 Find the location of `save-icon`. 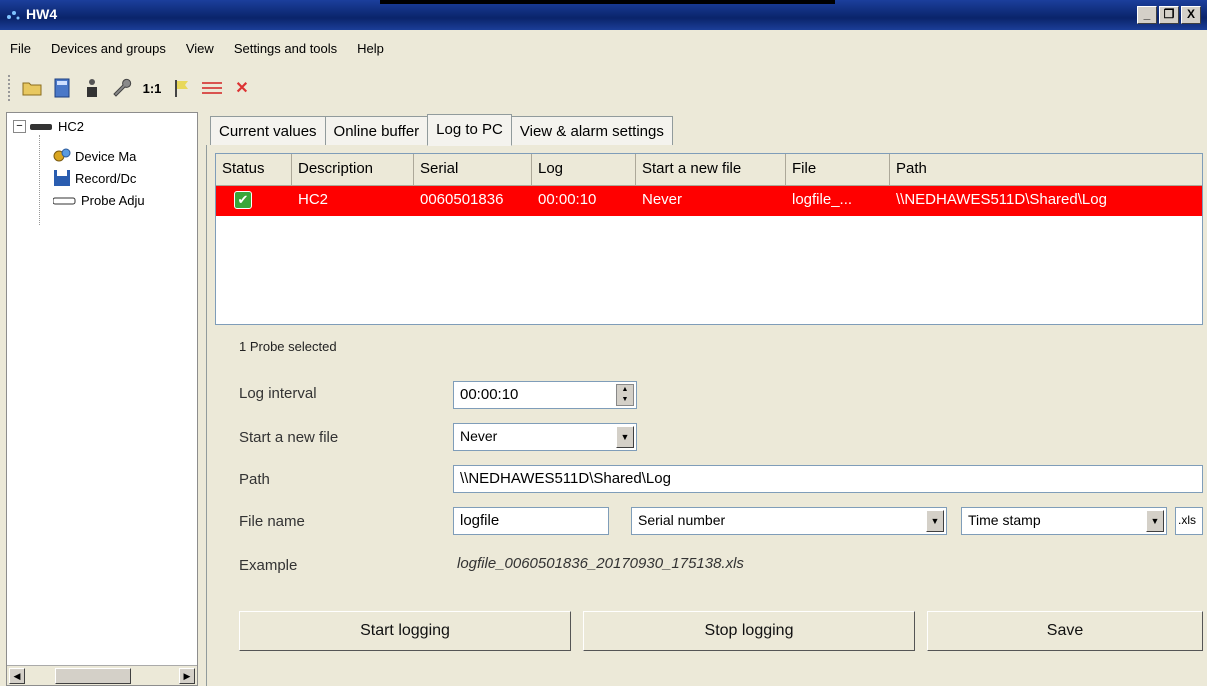

save-icon is located at coordinates (62, 178).